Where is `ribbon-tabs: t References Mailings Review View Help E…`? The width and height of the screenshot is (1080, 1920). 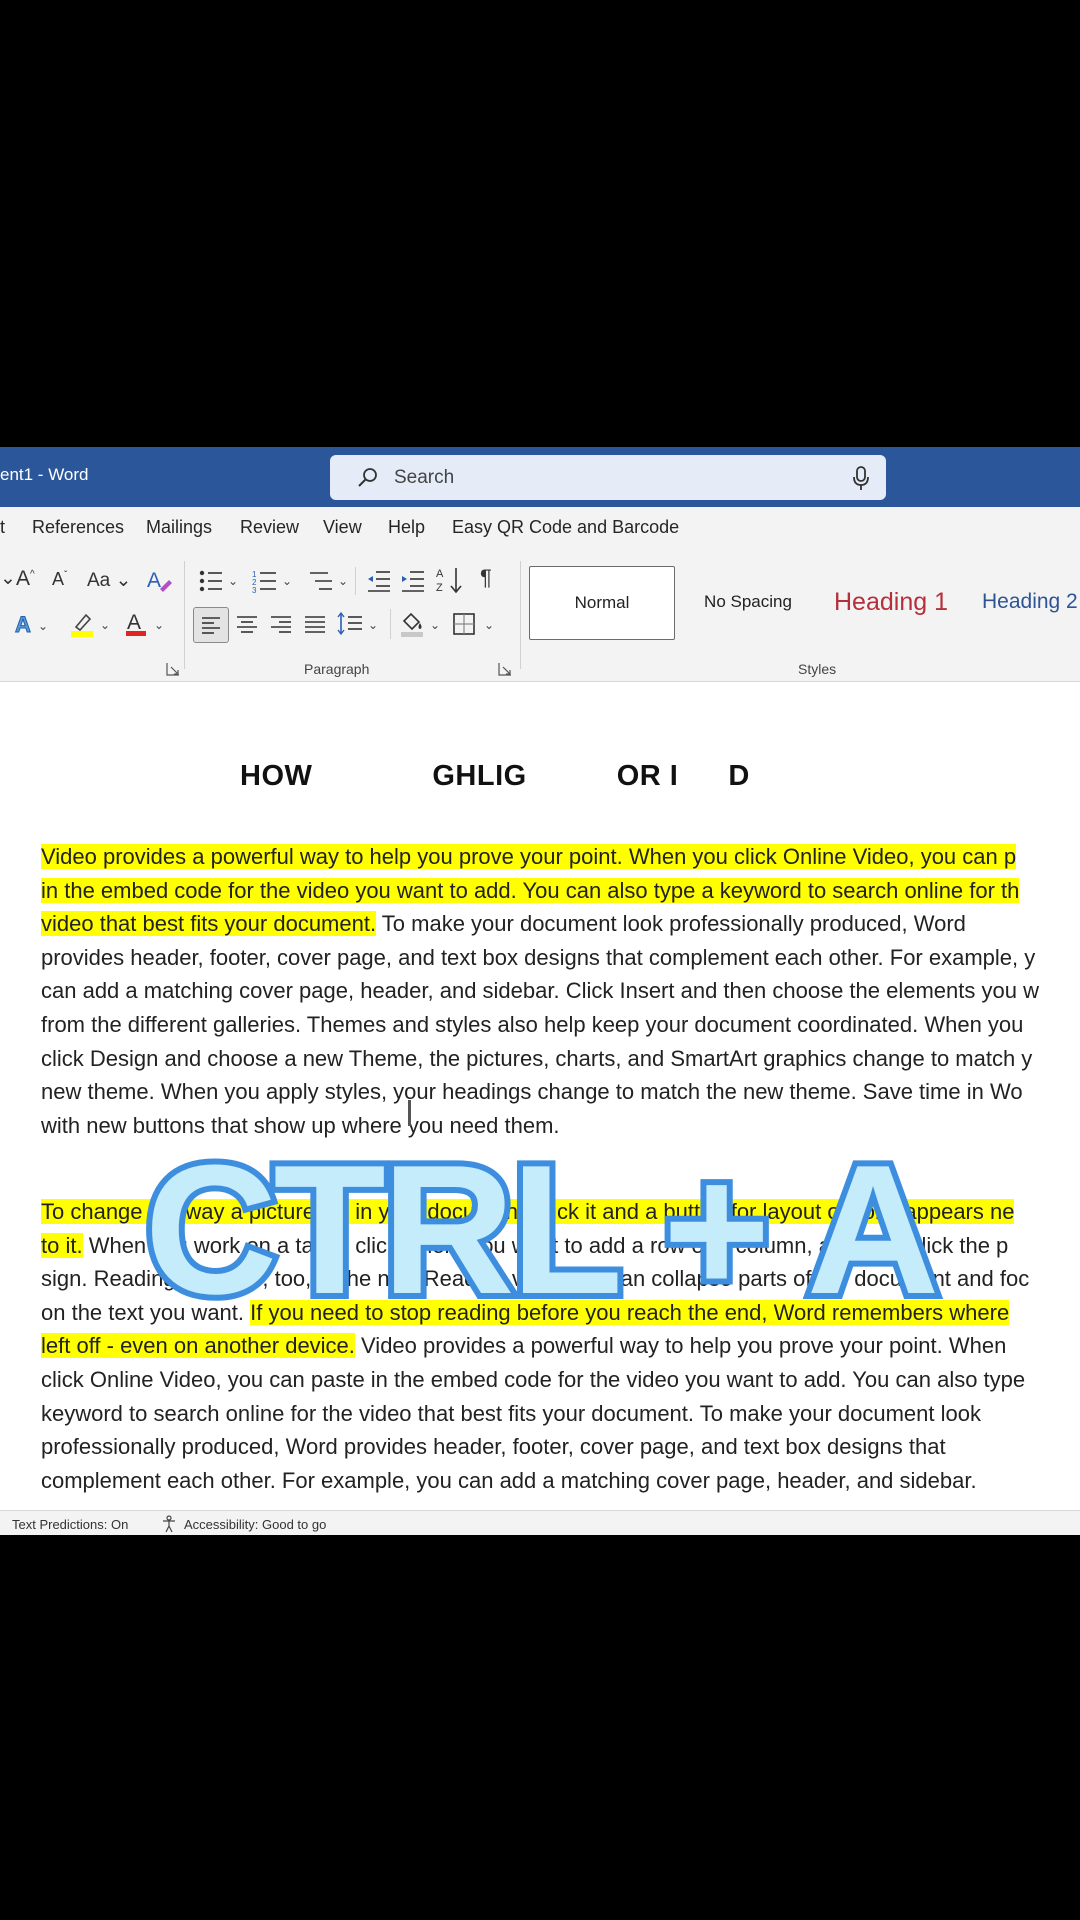 ribbon-tabs: t References Mailings Review View Help E… is located at coordinates (540, 528).